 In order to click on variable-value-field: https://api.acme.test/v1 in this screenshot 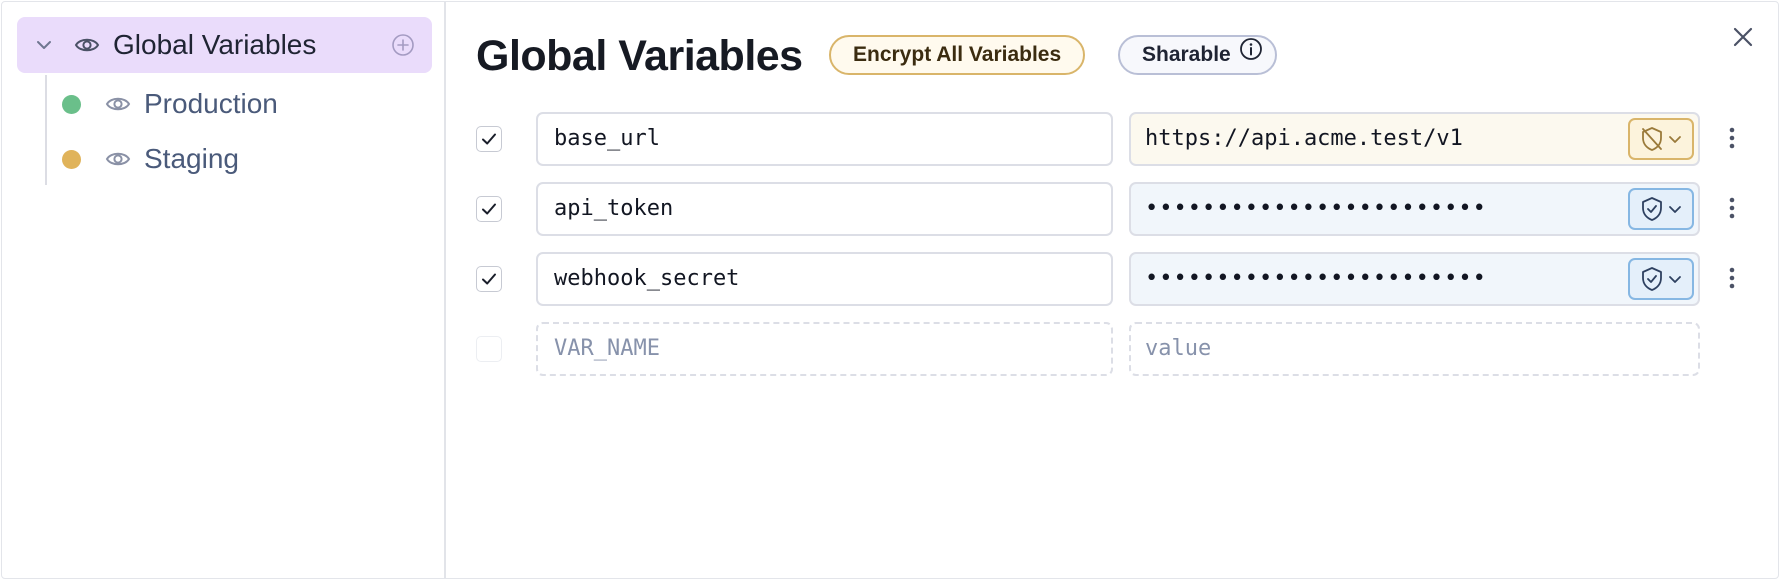, I will do `click(1414, 139)`.